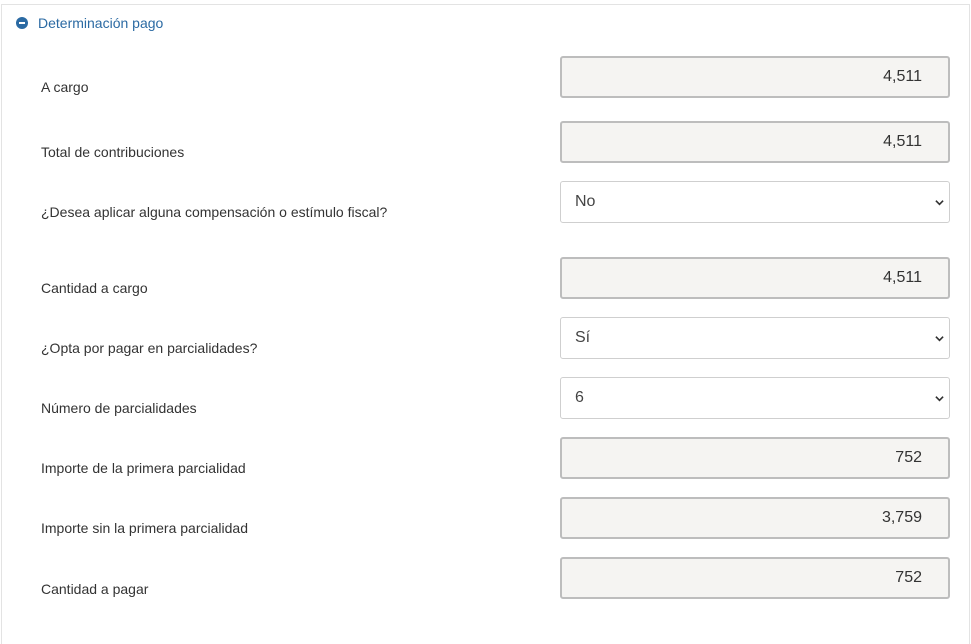 This screenshot has width=971, height=644. I want to click on form-row-cantidad-pagar: Cantidad a pagar 752, so click(485, 578).